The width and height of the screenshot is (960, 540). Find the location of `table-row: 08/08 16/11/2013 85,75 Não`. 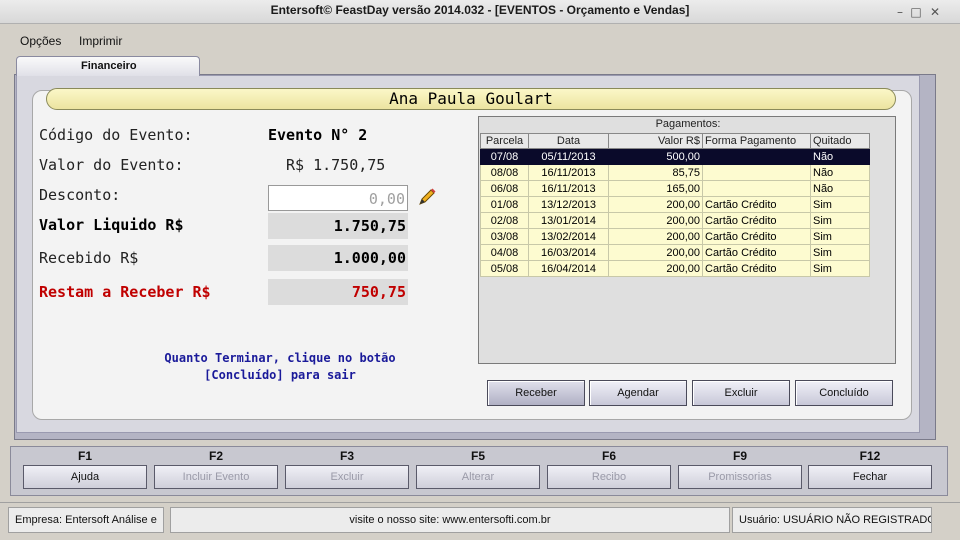

table-row: 08/08 16/11/2013 85,75 Não is located at coordinates (675, 172).